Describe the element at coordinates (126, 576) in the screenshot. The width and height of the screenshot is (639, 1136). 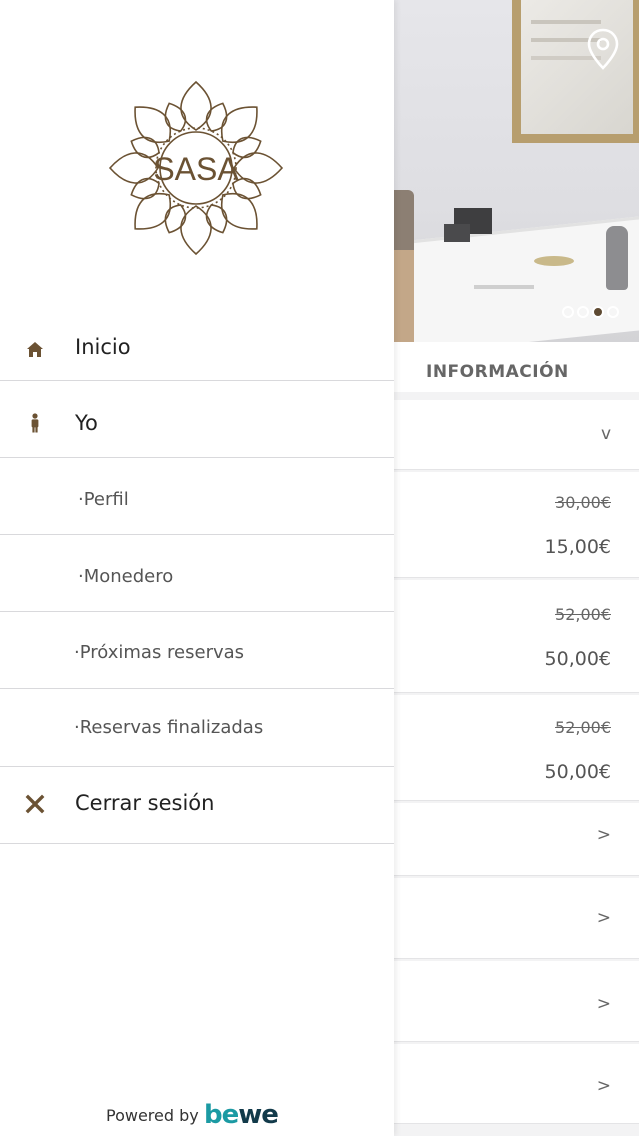
I see `submenu-label: ·Monedero` at that location.